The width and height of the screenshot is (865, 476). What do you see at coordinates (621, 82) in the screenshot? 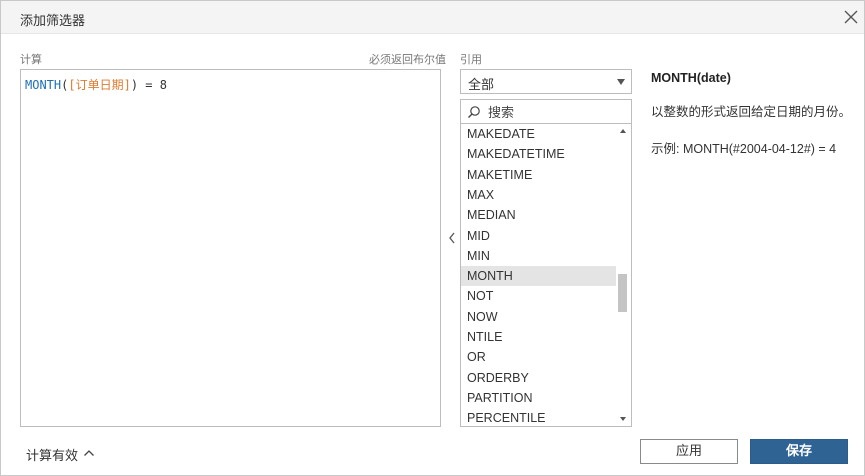
I see `dropdown-arrow-icon` at bounding box center [621, 82].